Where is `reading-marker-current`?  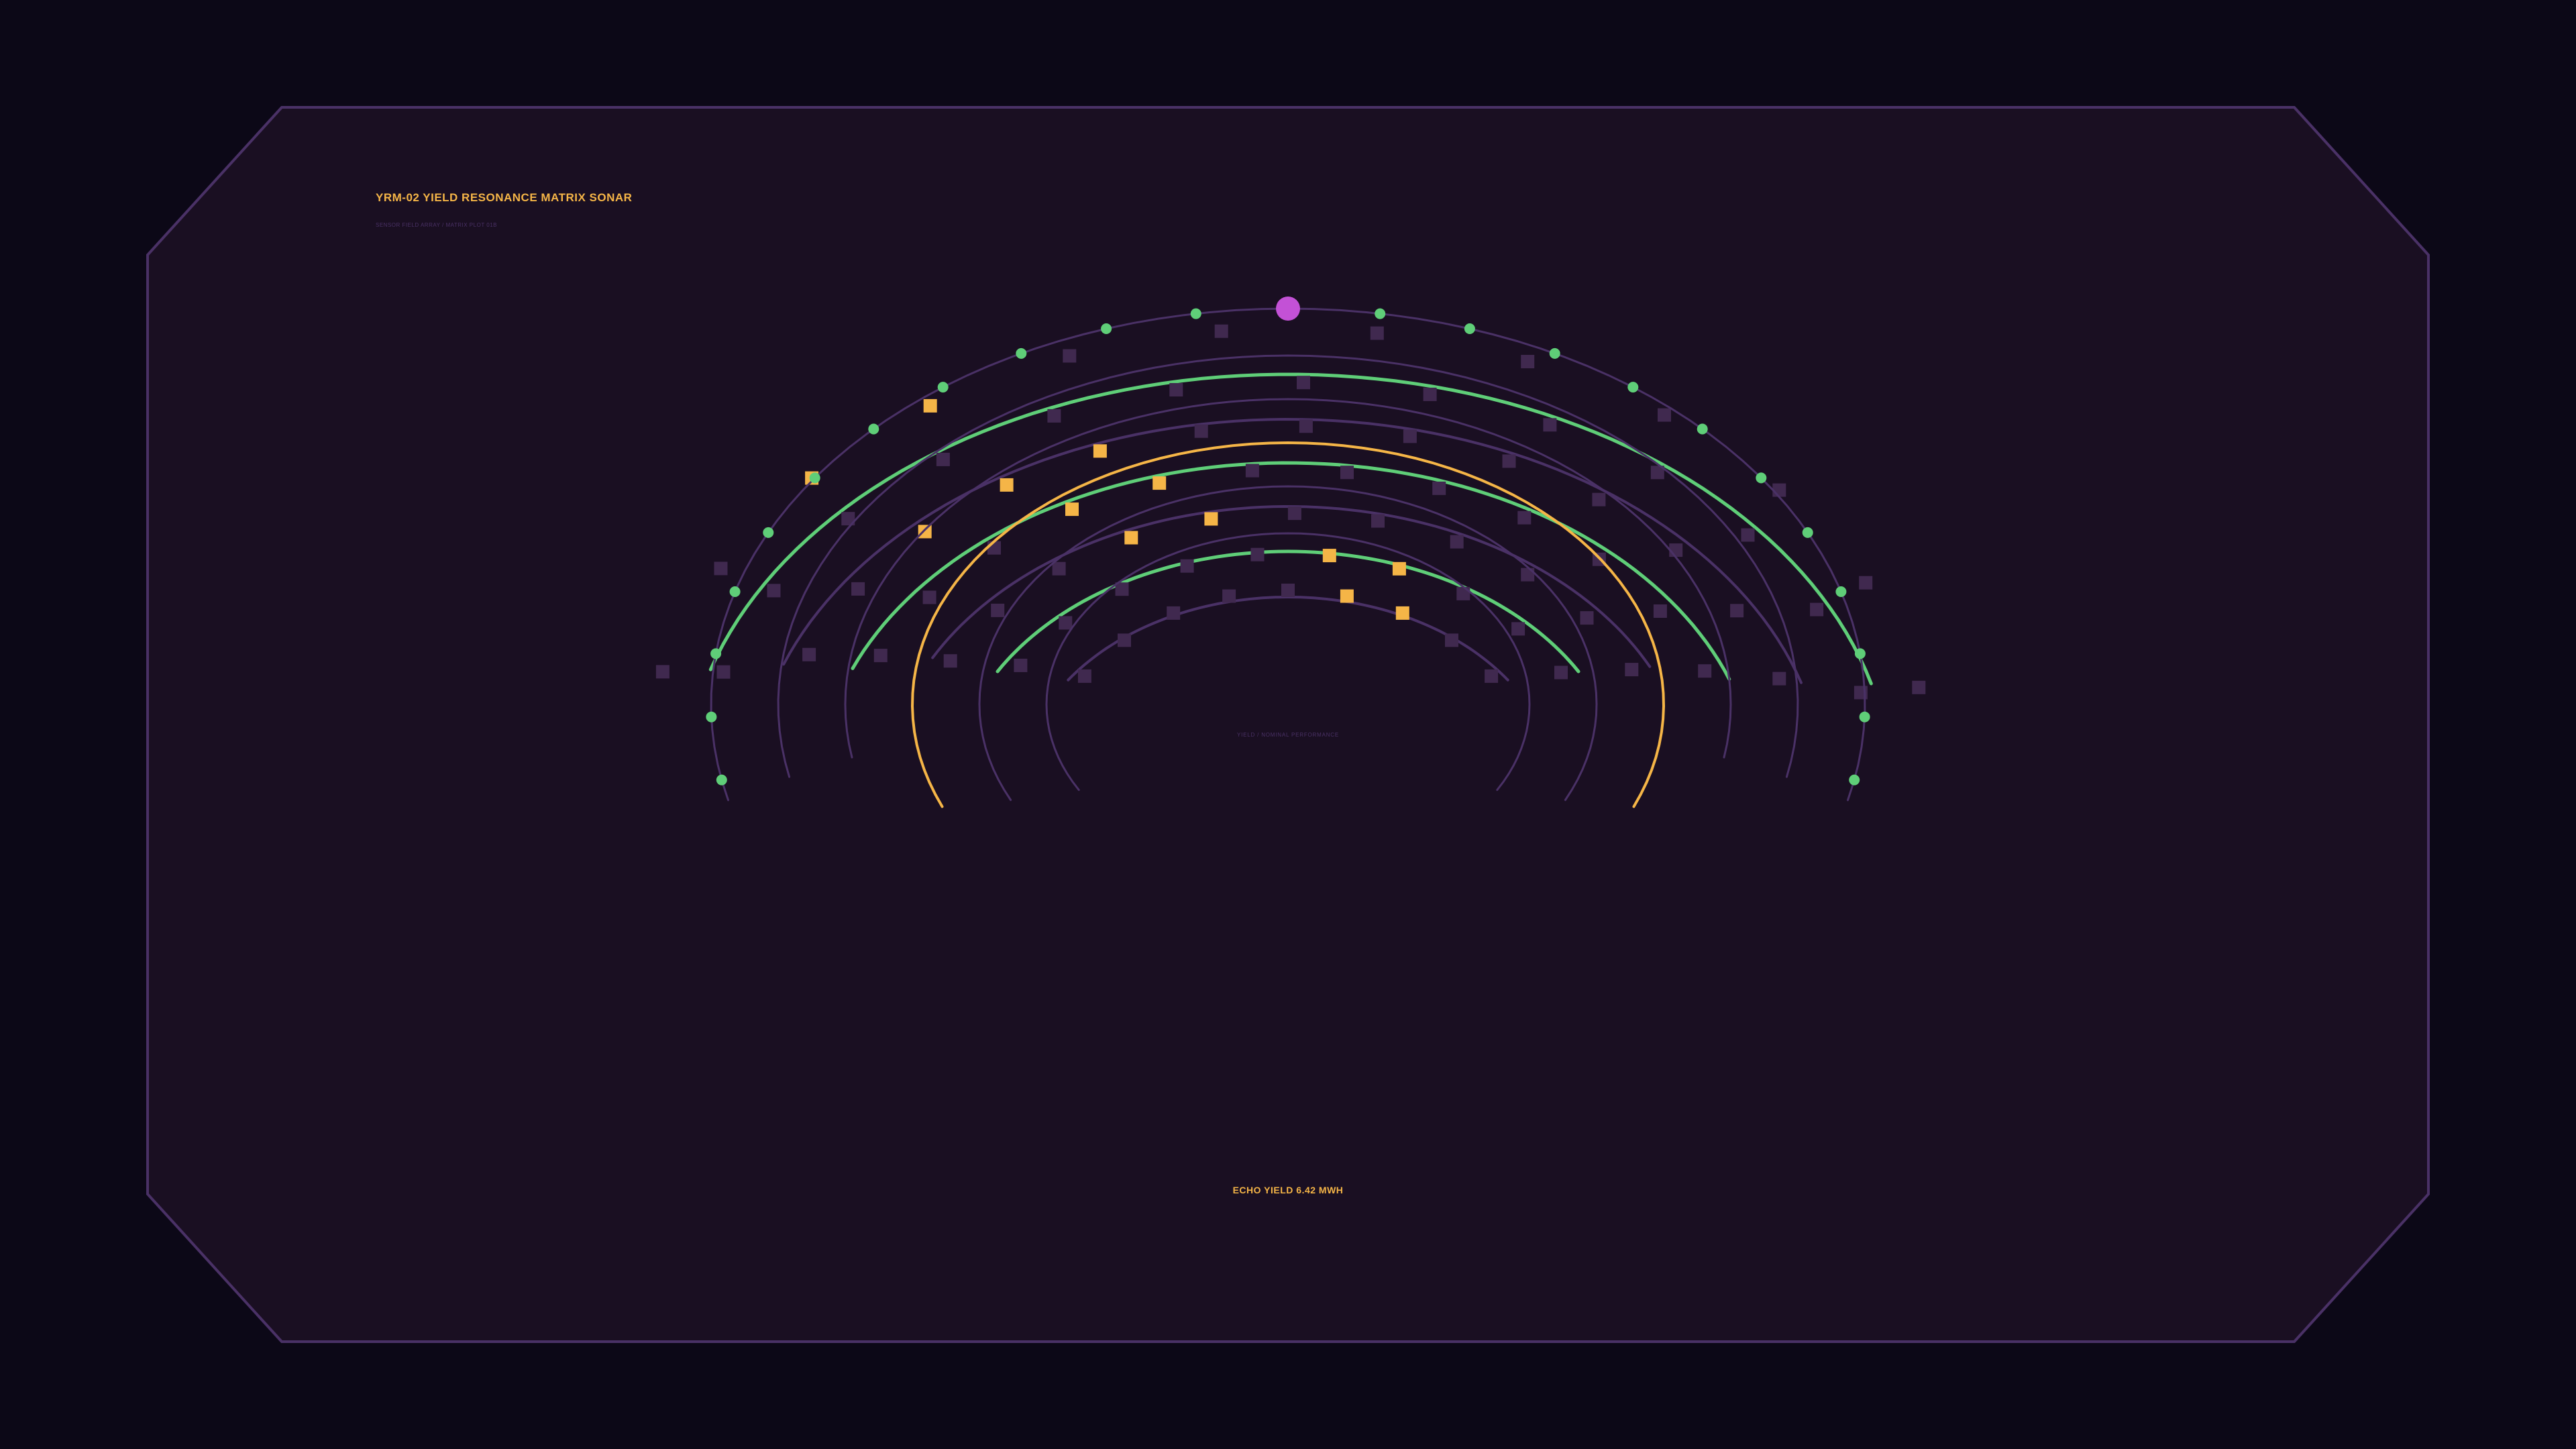 reading-marker-current is located at coordinates (1288, 309).